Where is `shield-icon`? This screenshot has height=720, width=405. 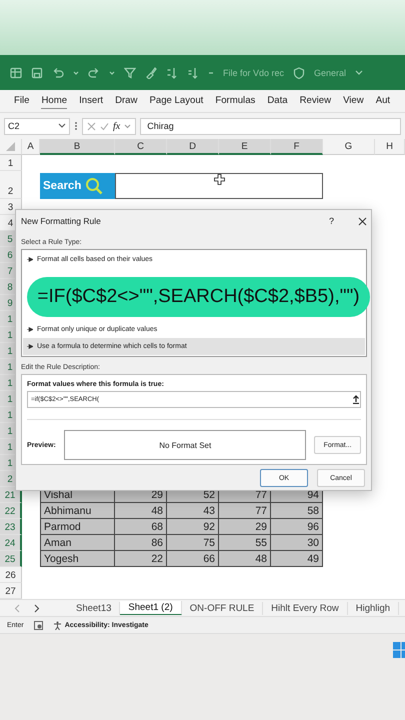
shield-icon is located at coordinates (299, 72).